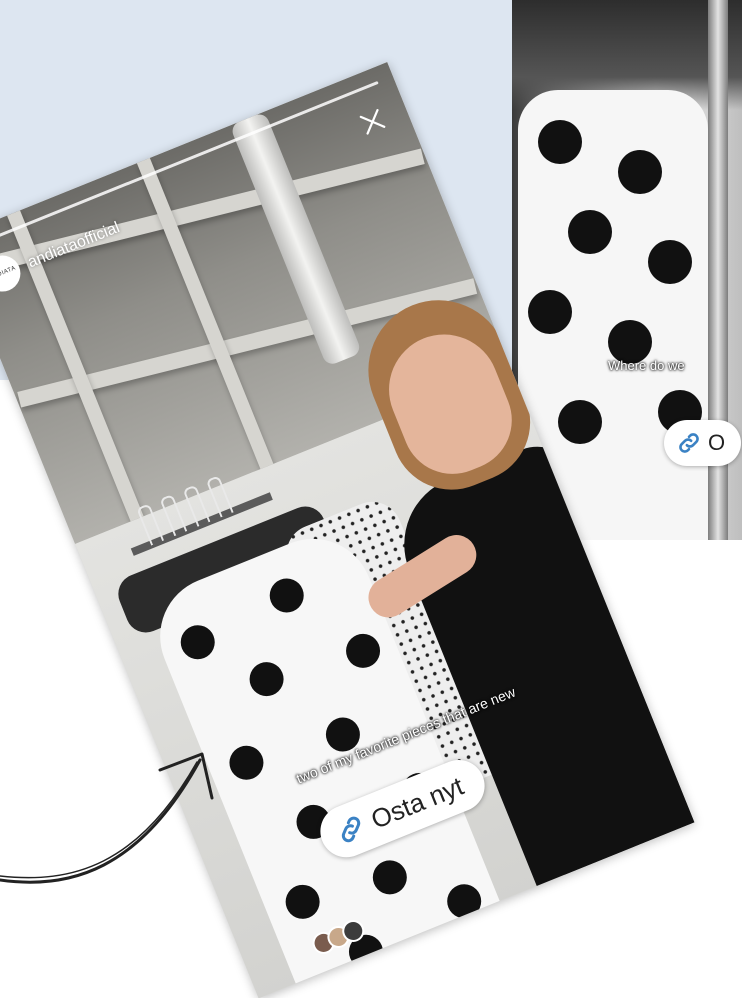 Image resolution: width=742 pixels, height=998 pixels. Describe the element at coordinates (646, 365) in the screenshot. I see `story-caption-secondary: Where do we` at that location.